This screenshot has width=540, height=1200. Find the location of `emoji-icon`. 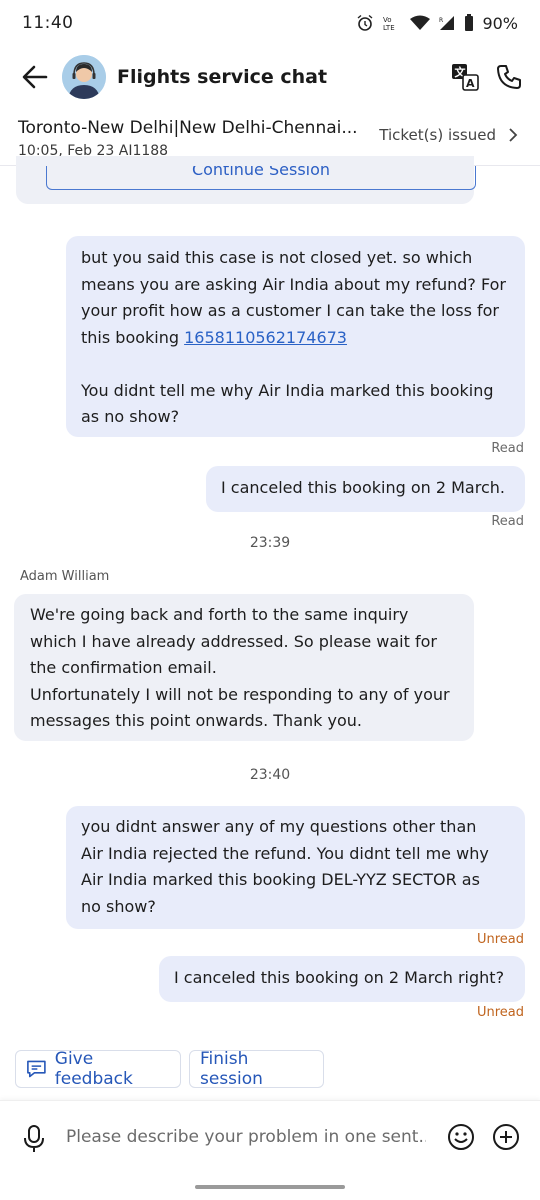

emoji-icon is located at coordinates (461, 1137).